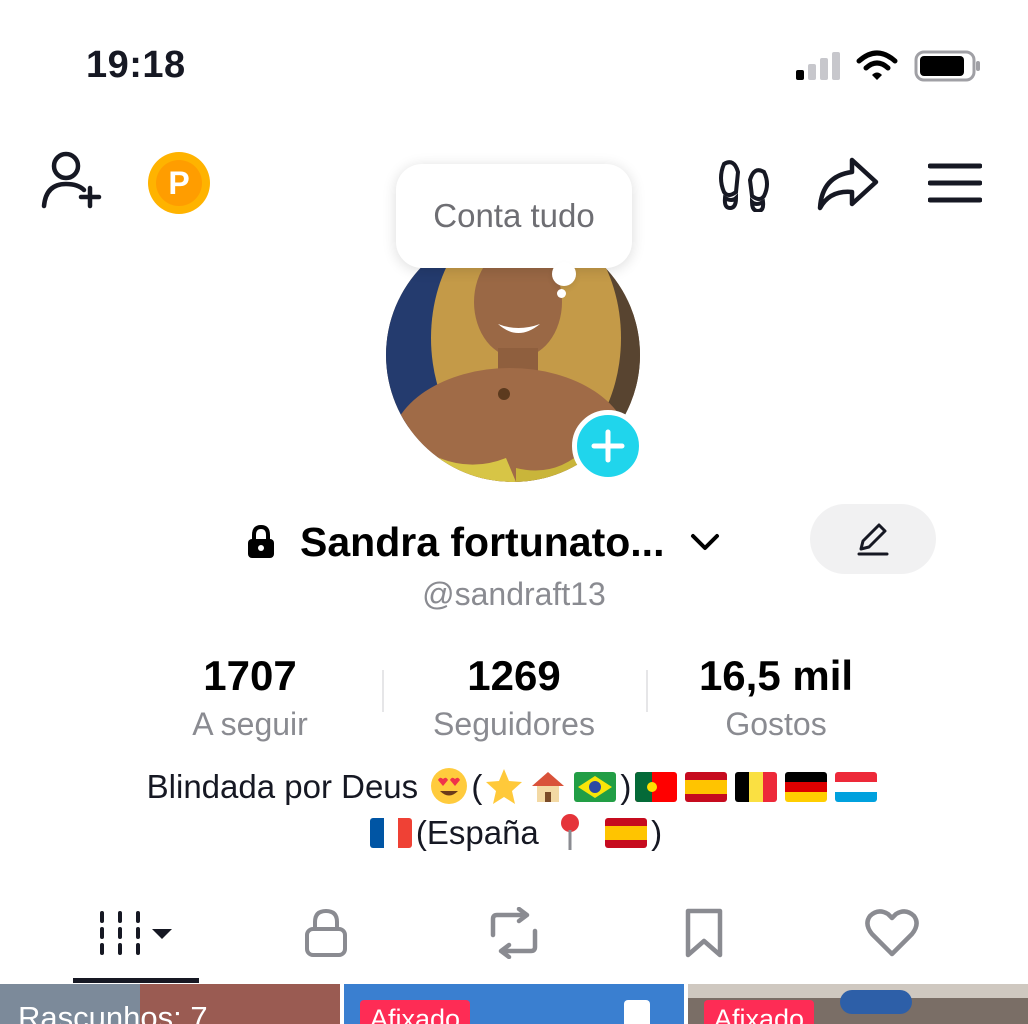 The image size is (1028, 1024). What do you see at coordinates (514, 724) in the screenshot?
I see `followers-label: Seguidores` at bounding box center [514, 724].